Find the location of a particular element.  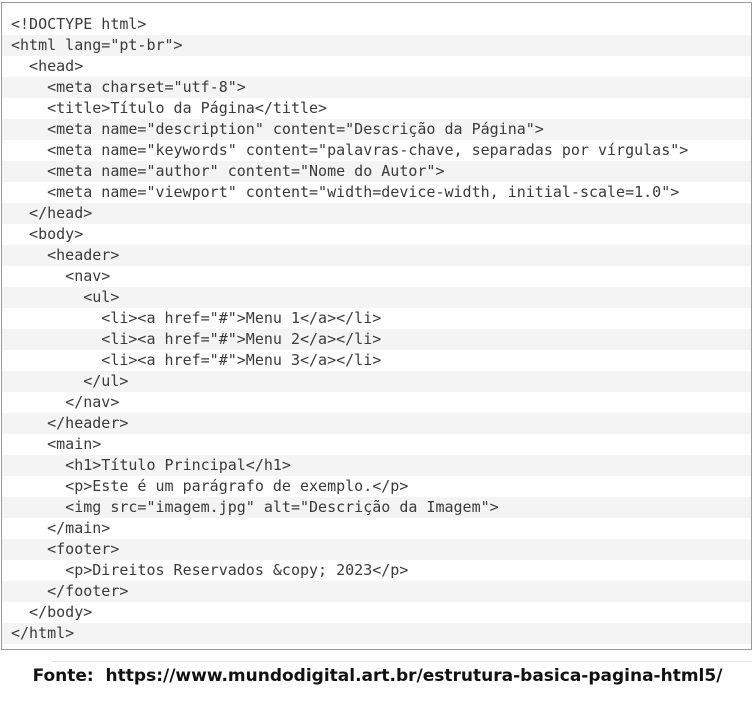

code-line: </head> is located at coordinates (376, 213).